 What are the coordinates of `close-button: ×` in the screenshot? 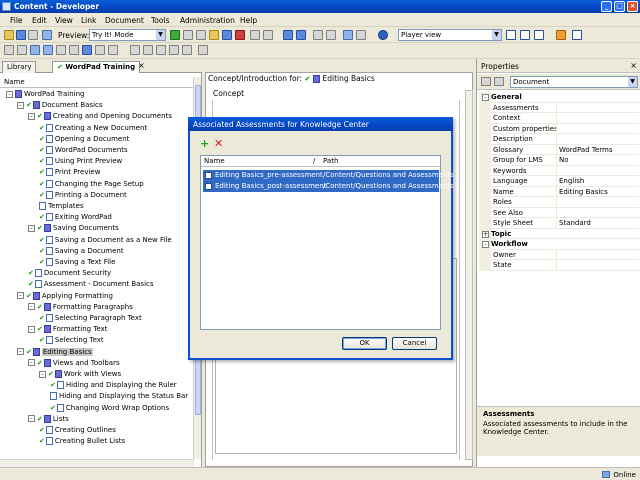 It's located at (632, 6).